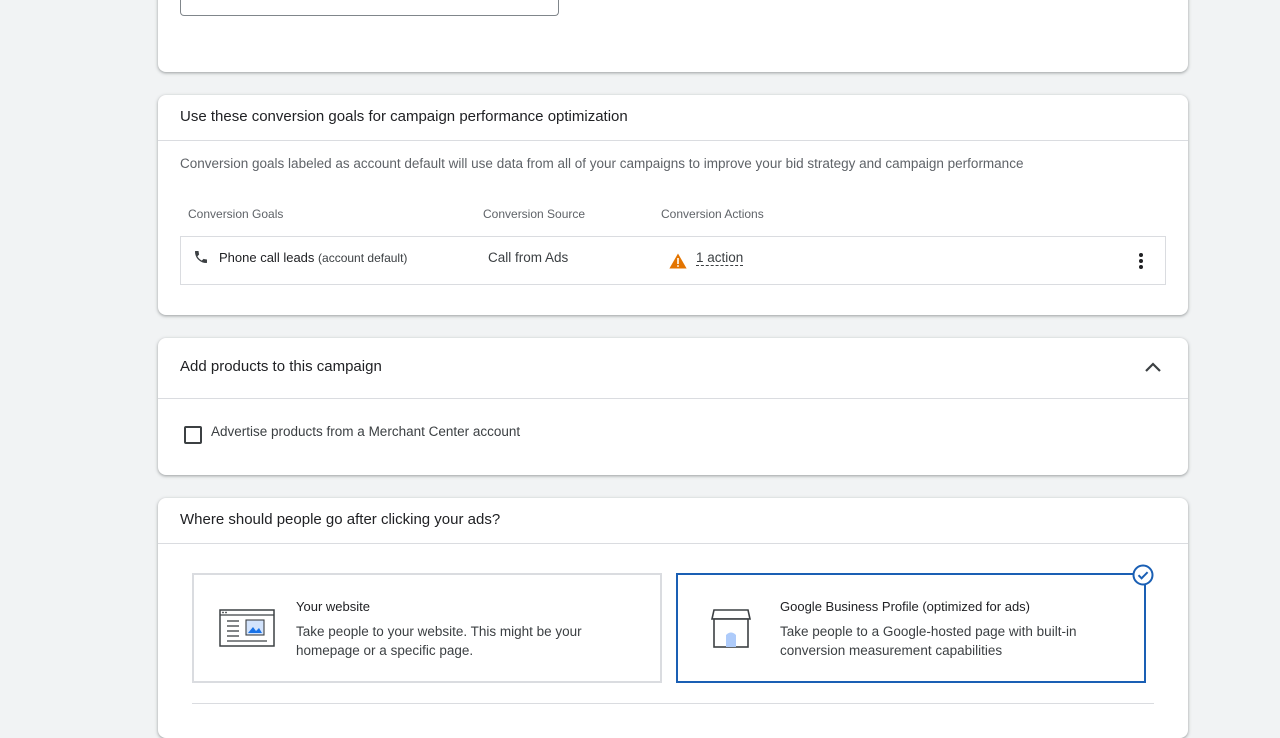 This screenshot has height=738, width=1280. Describe the element at coordinates (673, 36) in the screenshot. I see `previous-section-card` at that location.